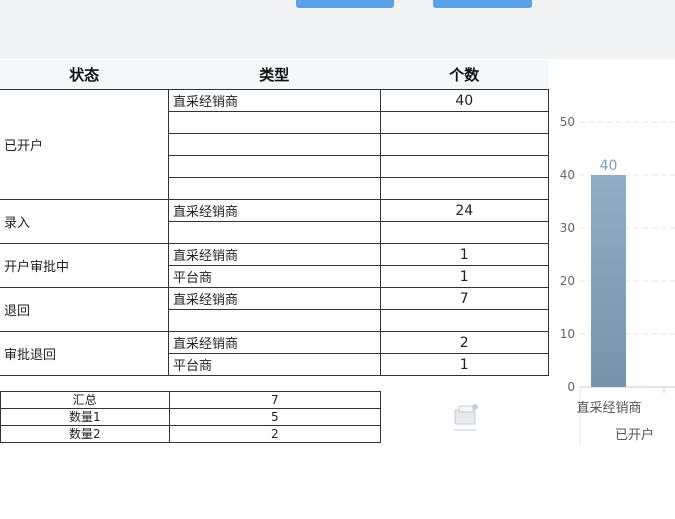 The image size is (675, 519). What do you see at coordinates (608, 281) in the screenshot?
I see `bar` at bounding box center [608, 281].